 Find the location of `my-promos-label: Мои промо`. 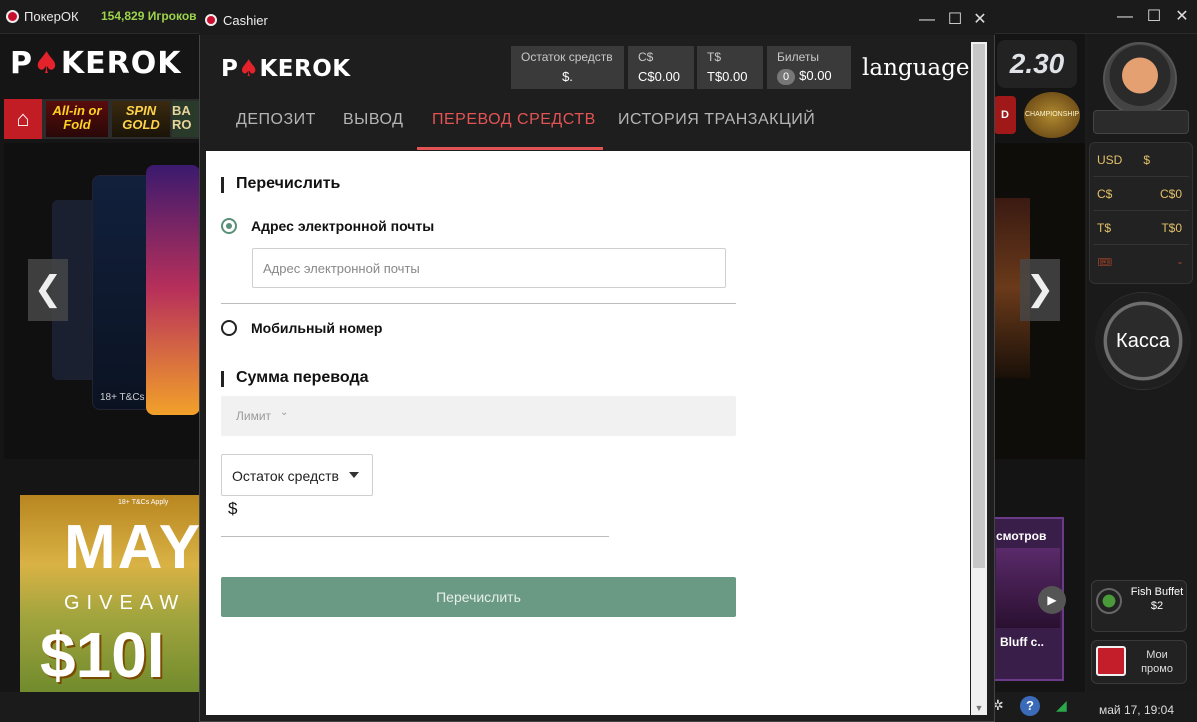

my-promos-label: Мои промо is located at coordinates (1157, 662).